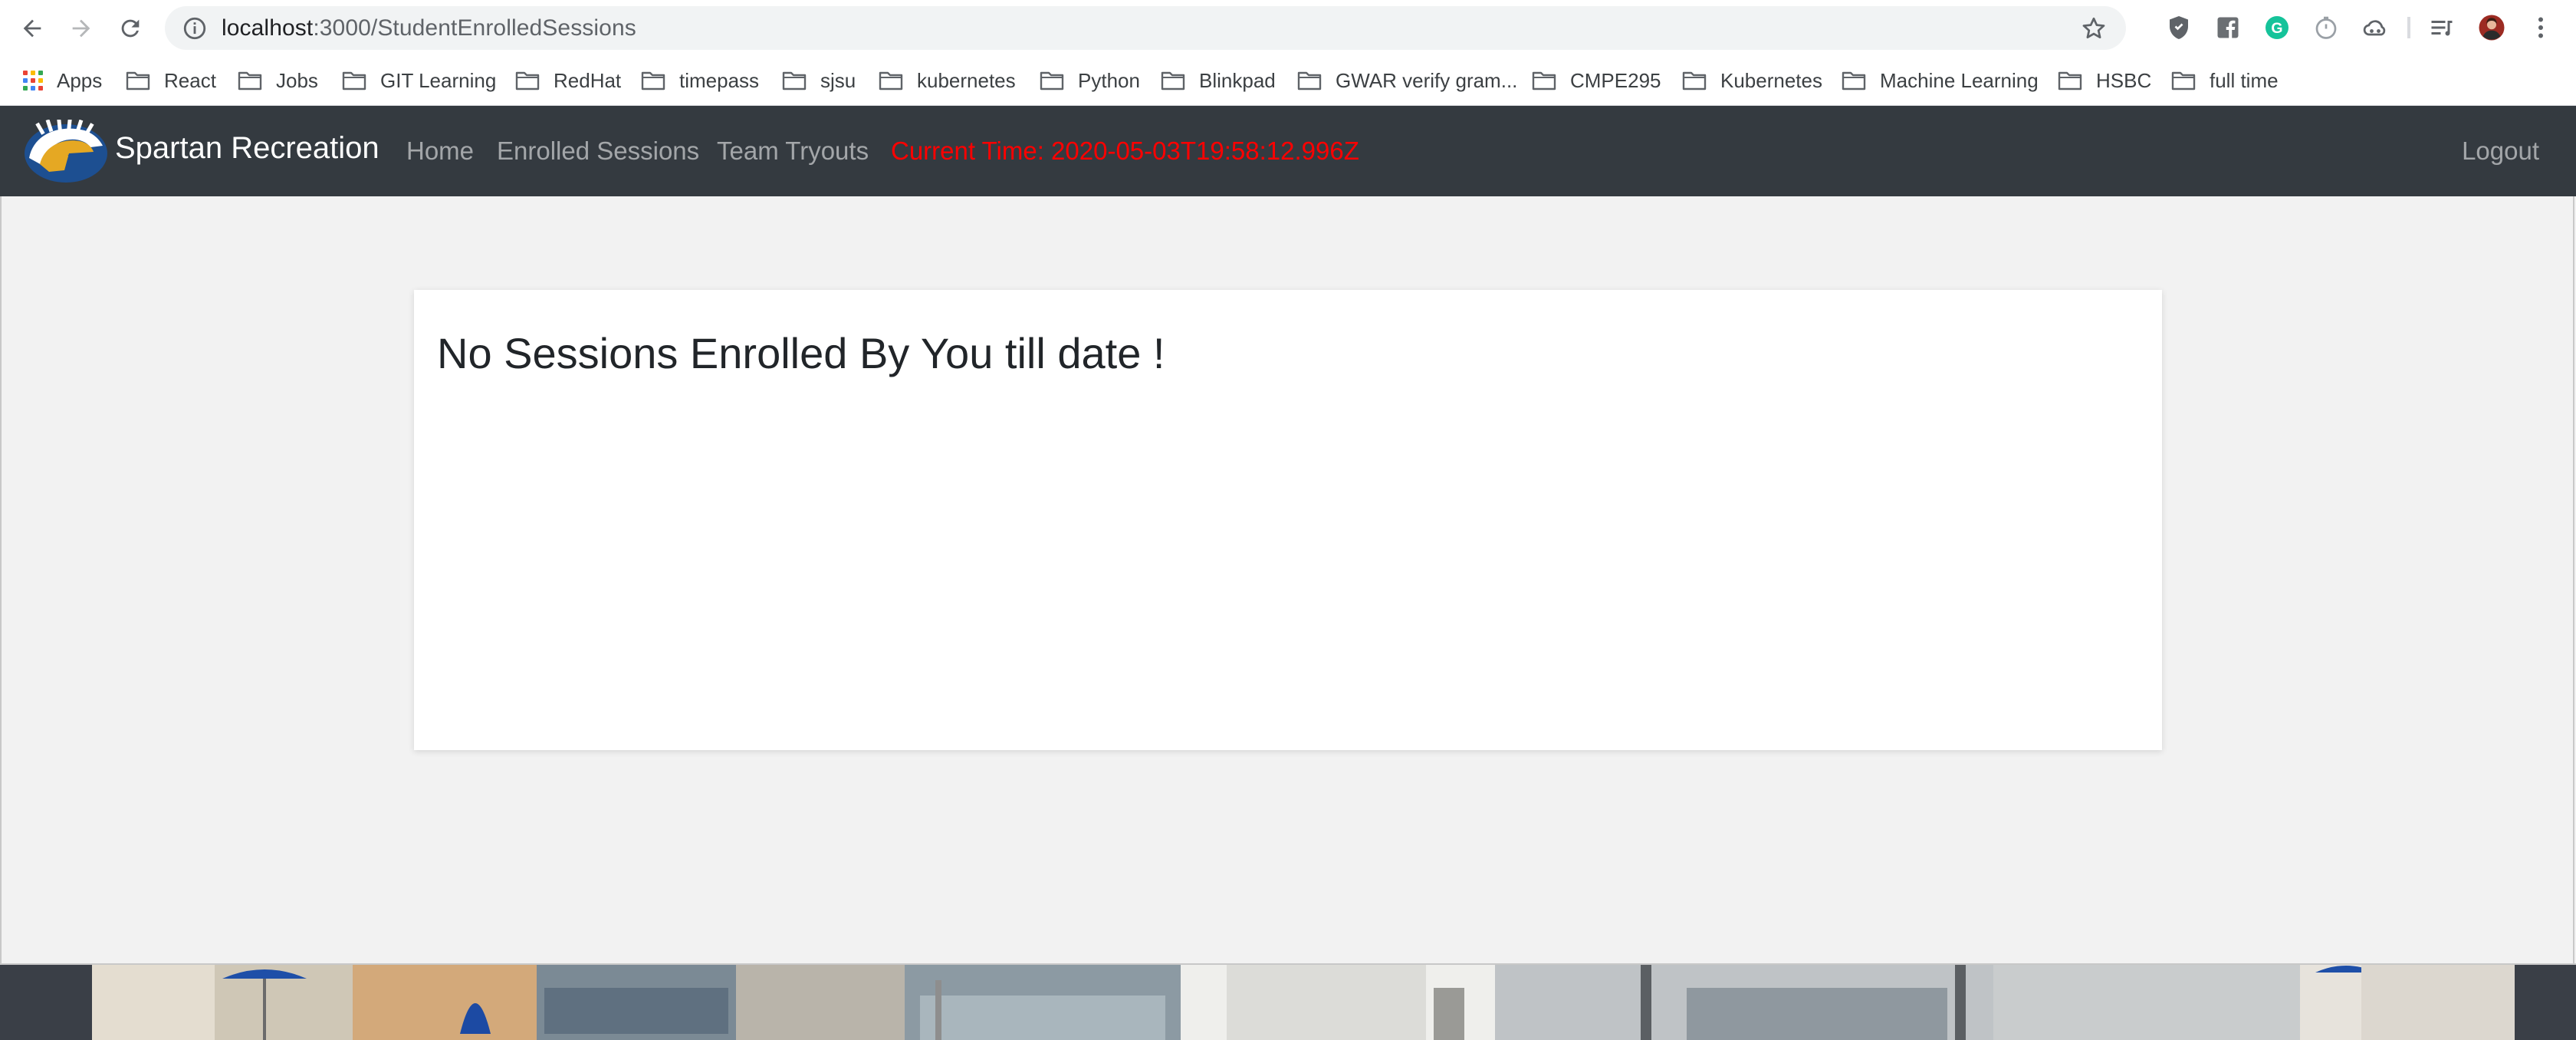 Image resolution: width=2576 pixels, height=1040 pixels. I want to click on current-time-text: Current Time: 2020-05-03T19:58:12.996Z, so click(1125, 151).